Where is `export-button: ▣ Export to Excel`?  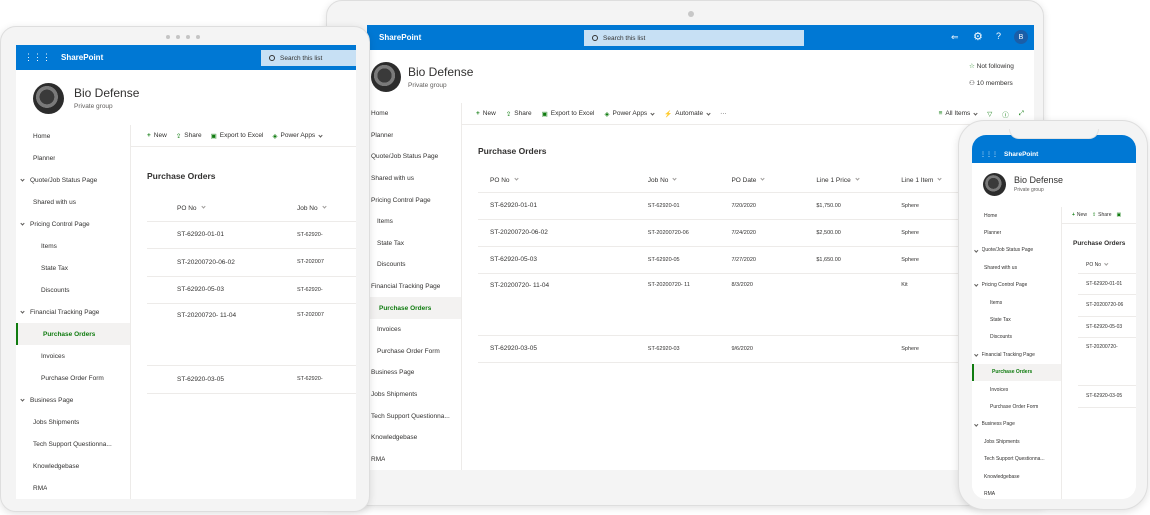
export-button: ▣ Export to Excel is located at coordinates (237, 136).